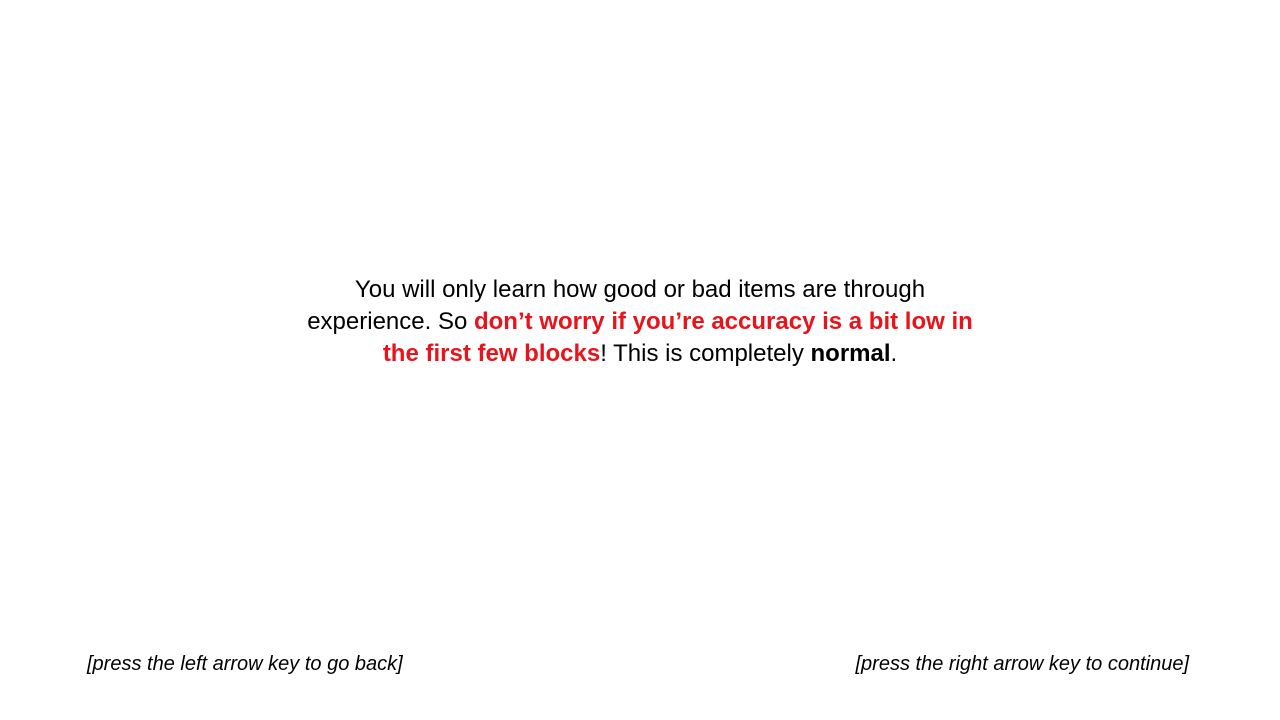 The width and height of the screenshot is (1280, 720). What do you see at coordinates (894, 353) in the screenshot?
I see `instruction-text-part3: .` at bounding box center [894, 353].